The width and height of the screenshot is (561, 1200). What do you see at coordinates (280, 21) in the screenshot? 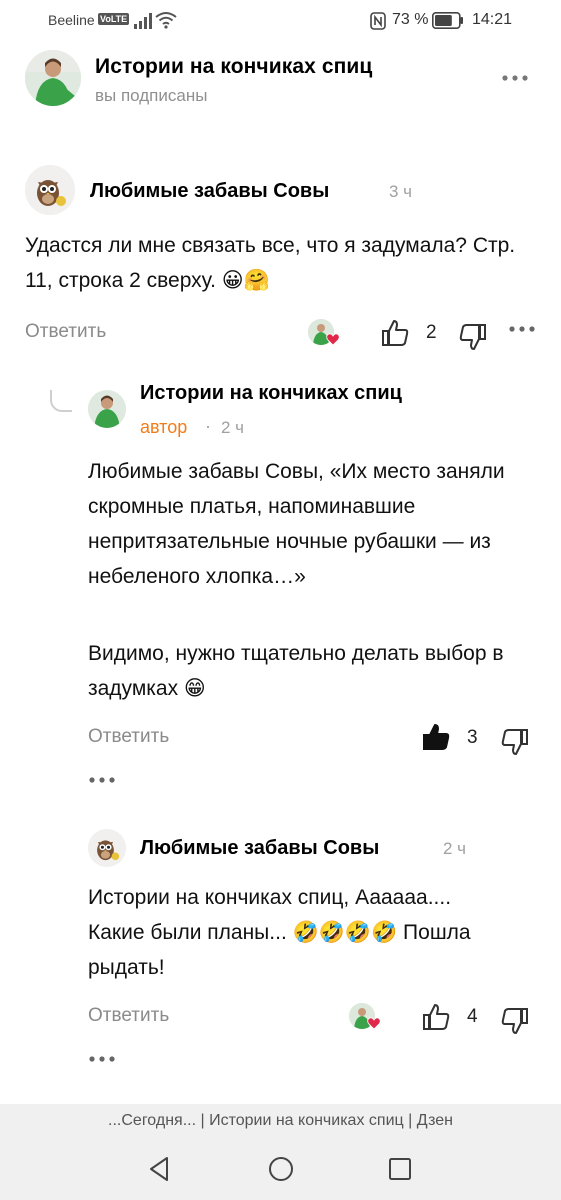
I see `status-bar: Beeline VoLTE 73 % 14:21` at bounding box center [280, 21].